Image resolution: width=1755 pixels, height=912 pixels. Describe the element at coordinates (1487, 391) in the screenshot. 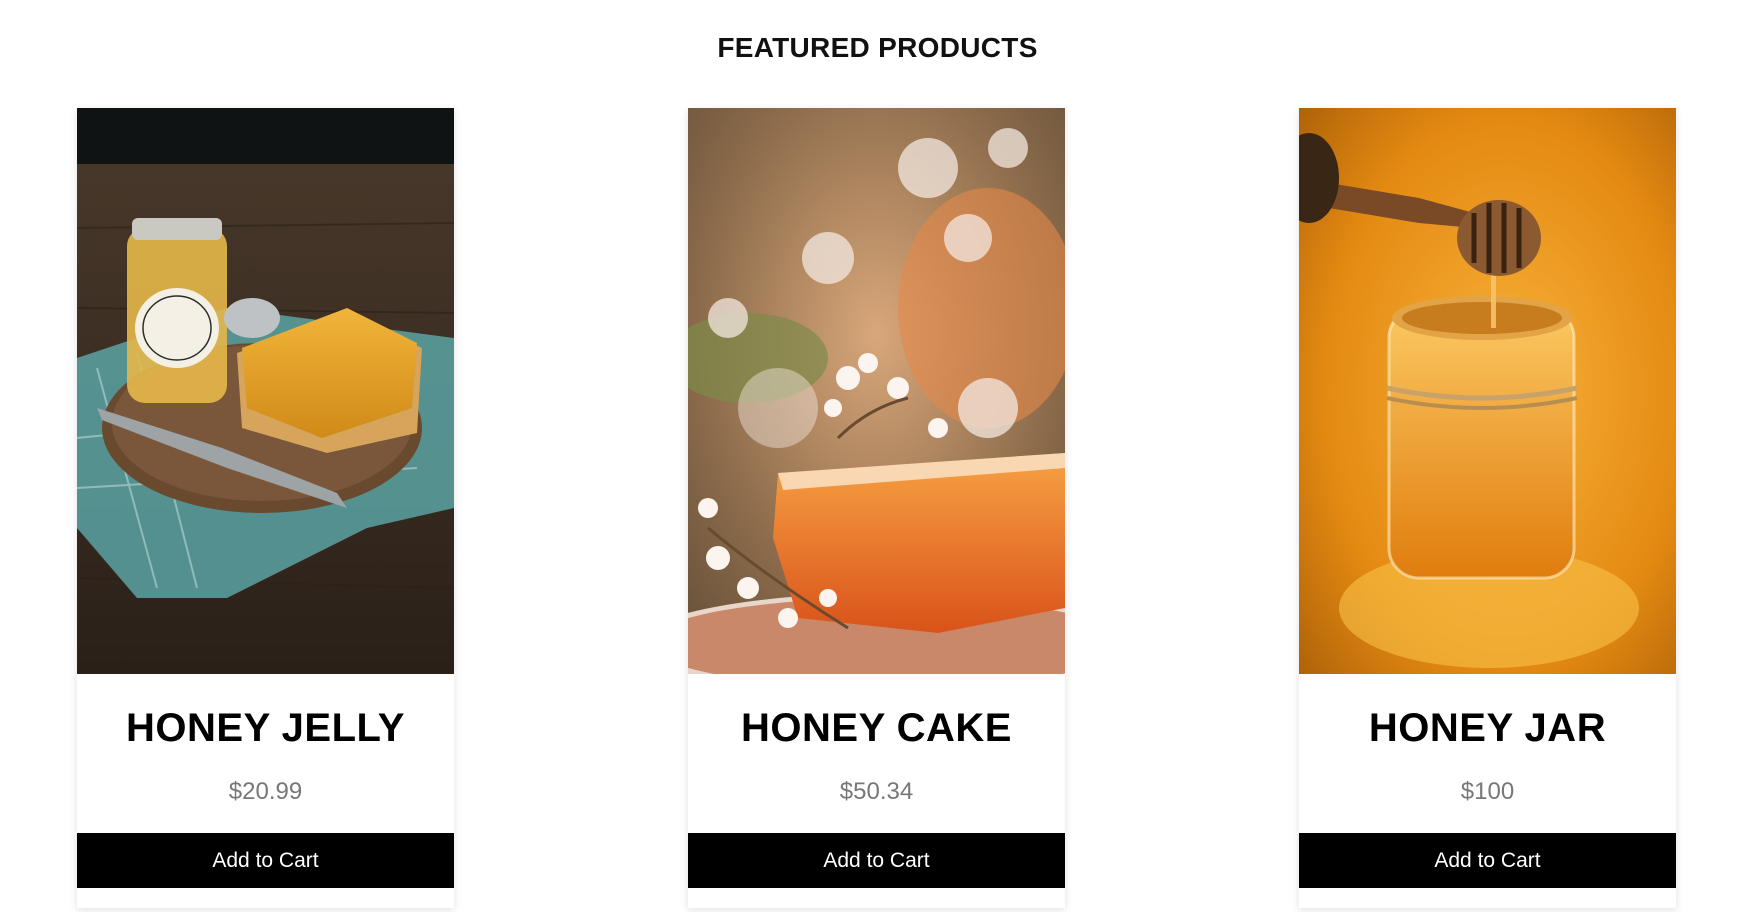

I see `product-image-honey-jar` at that location.